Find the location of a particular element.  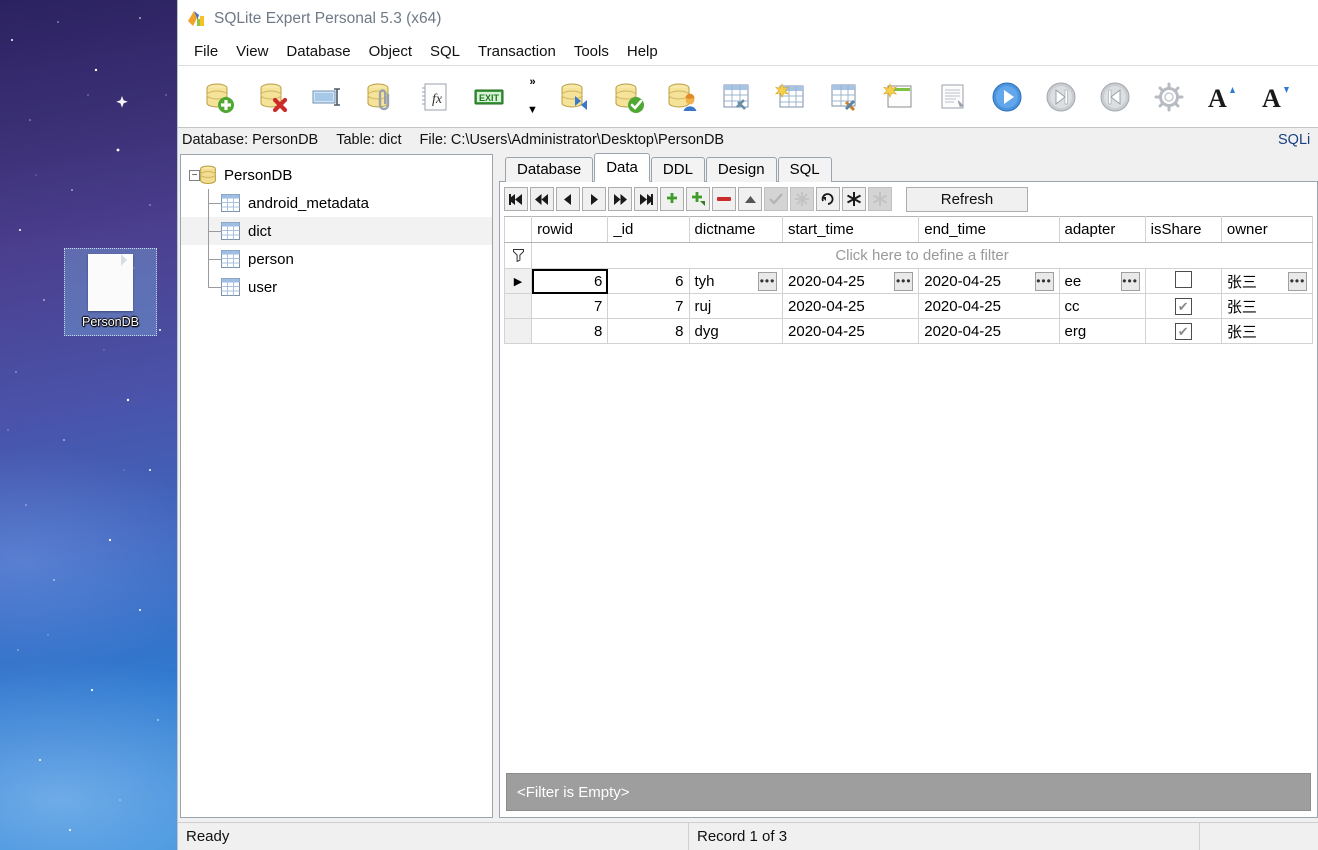

cell-owner: 张三 ••• is located at coordinates (1266, 281).